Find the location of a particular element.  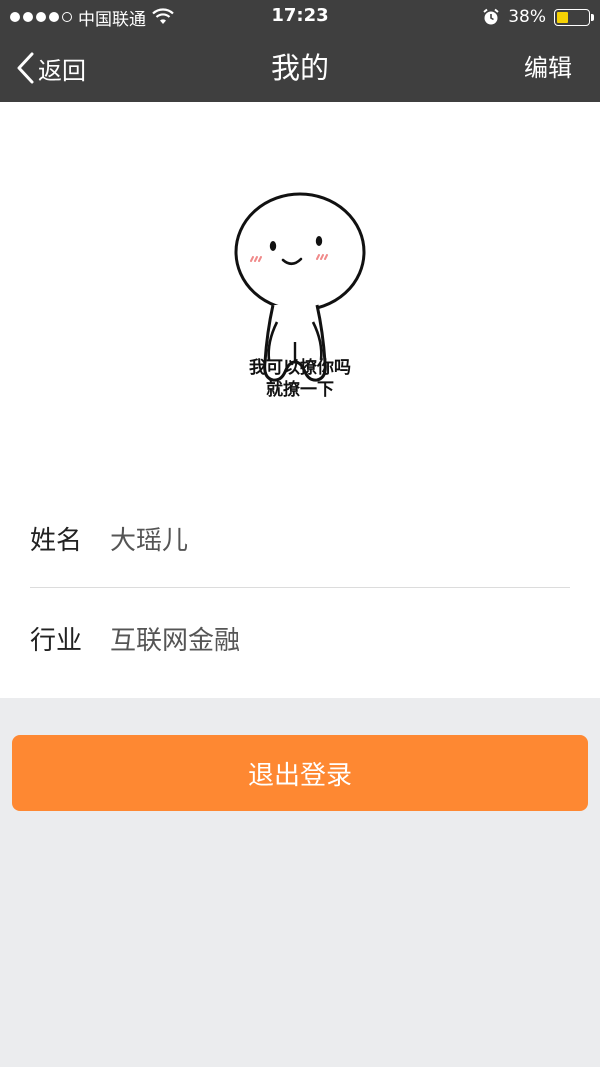

top-bar: 中国联通 17:23 38% 返回 我的 编辑 is located at coordinates (300, 51).